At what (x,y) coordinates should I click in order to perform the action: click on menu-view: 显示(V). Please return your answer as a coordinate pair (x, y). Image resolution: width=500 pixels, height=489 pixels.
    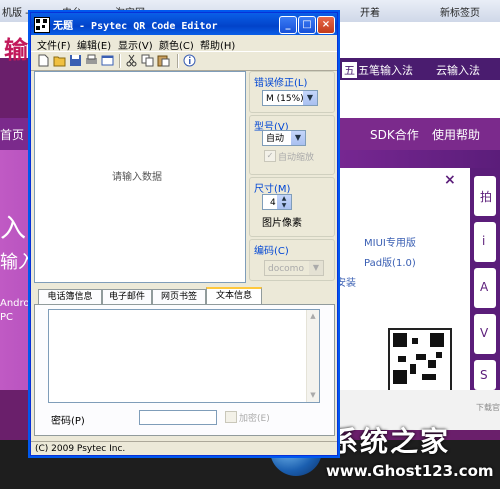
    Looking at the image, I should click on (135, 44).